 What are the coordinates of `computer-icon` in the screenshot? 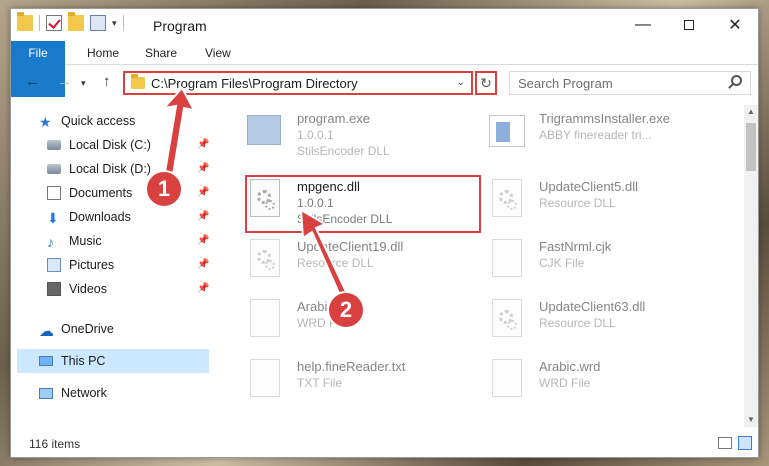 It's located at (46, 361).